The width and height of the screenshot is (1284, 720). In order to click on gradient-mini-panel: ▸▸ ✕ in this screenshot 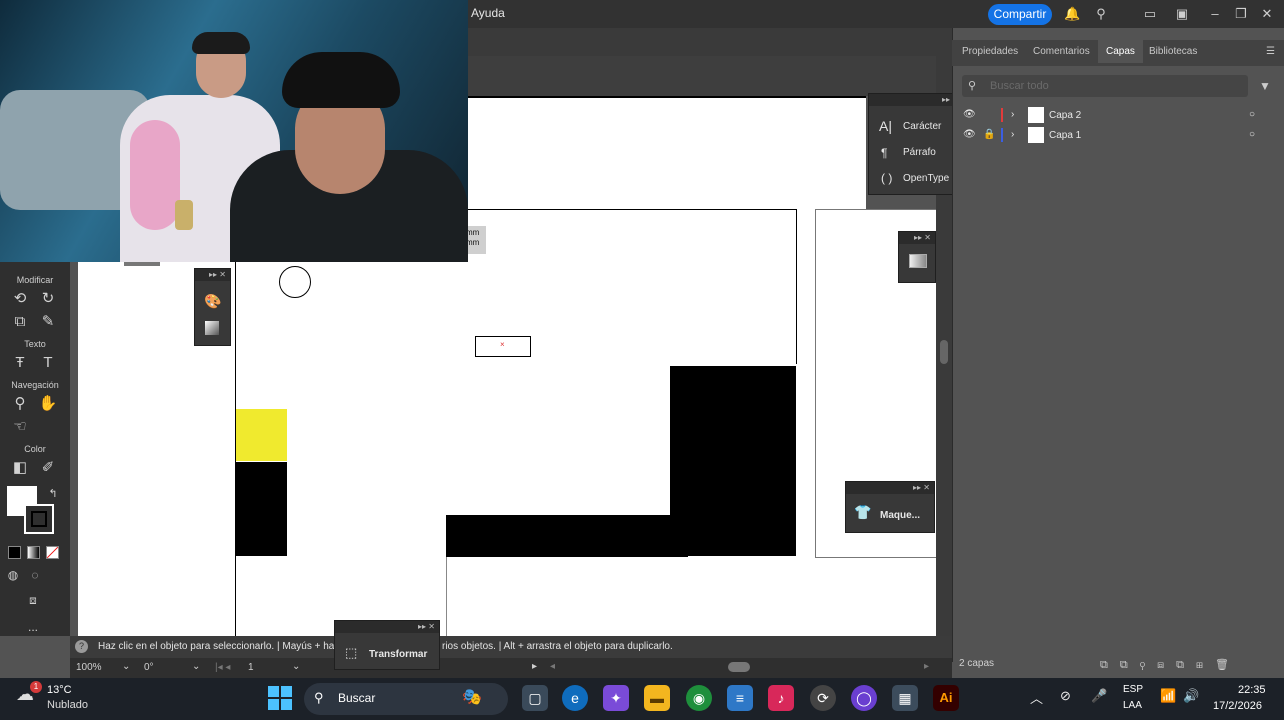, I will do `click(917, 257)`.